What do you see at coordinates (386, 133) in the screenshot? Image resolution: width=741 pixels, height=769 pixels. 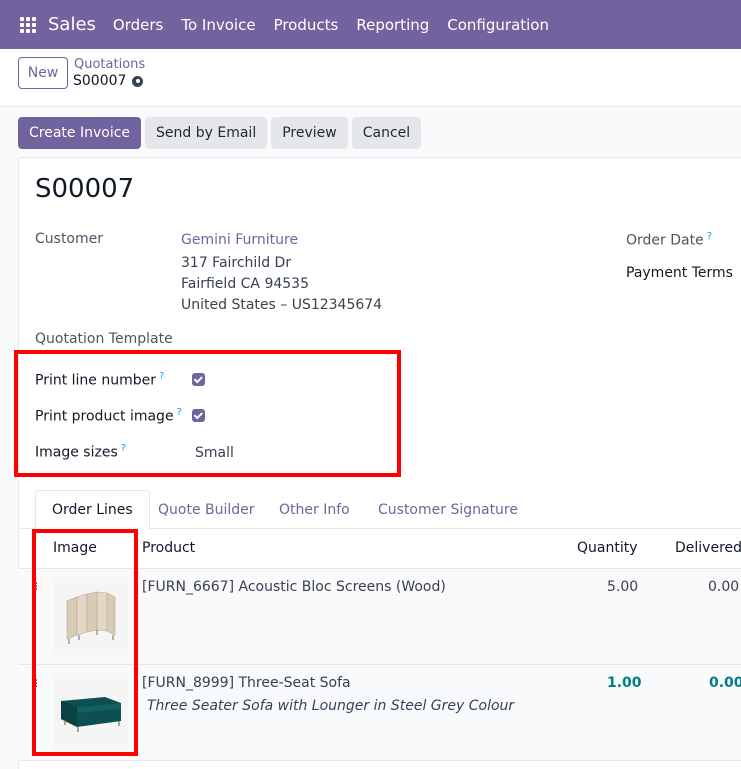 I see `cancel-button: Cancel` at bounding box center [386, 133].